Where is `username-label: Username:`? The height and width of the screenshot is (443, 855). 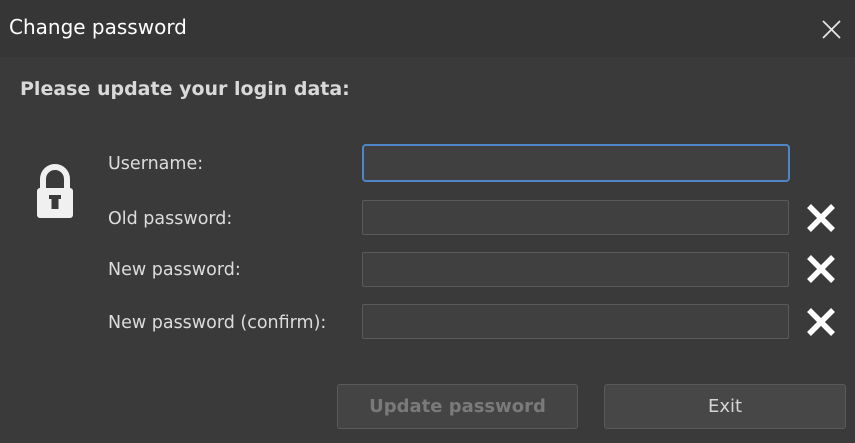
username-label: Username: is located at coordinates (156, 164).